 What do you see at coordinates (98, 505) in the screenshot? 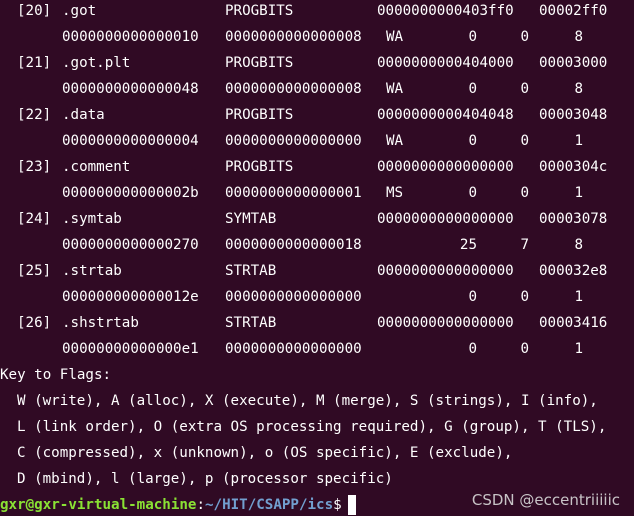
I see `prompt-user-host: gxr@gxr-virtual-machine` at bounding box center [98, 505].